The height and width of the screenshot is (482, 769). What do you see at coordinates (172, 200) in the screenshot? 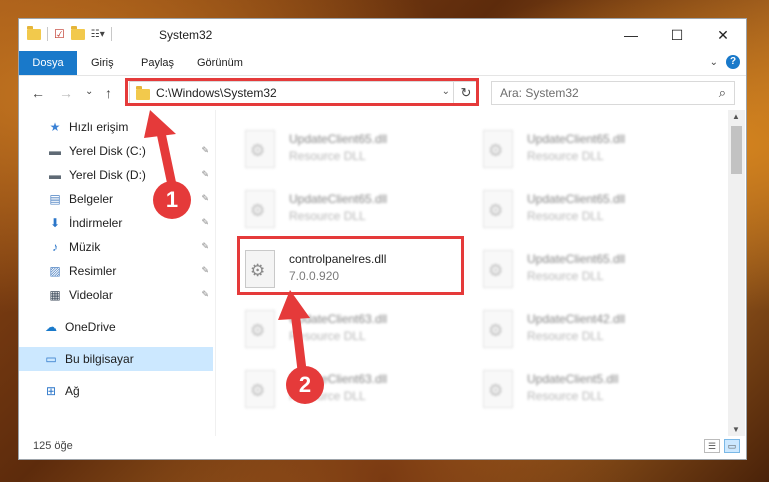
I see `step-1-badge: 1` at bounding box center [172, 200].